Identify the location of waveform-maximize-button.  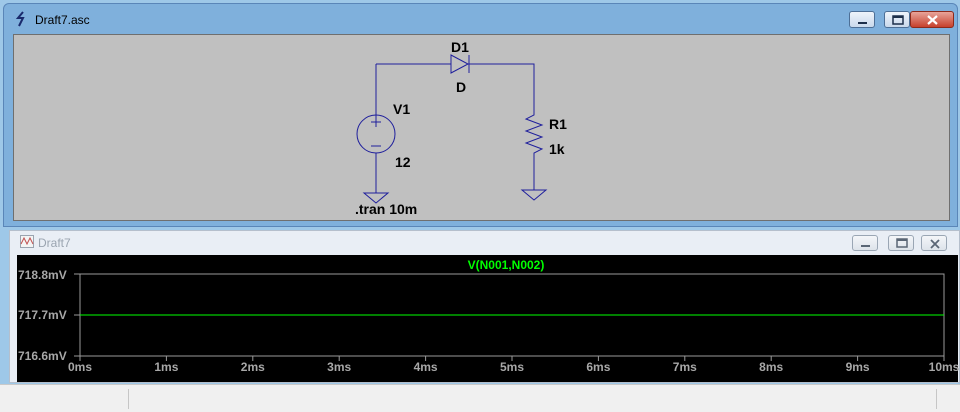
(901, 243).